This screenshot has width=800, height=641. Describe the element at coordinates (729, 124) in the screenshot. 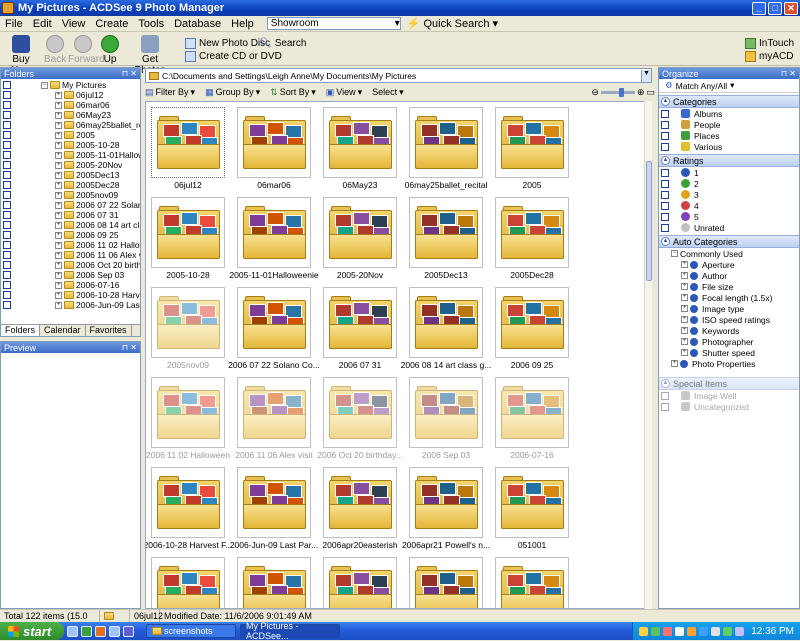

I see `category-item: People` at that location.